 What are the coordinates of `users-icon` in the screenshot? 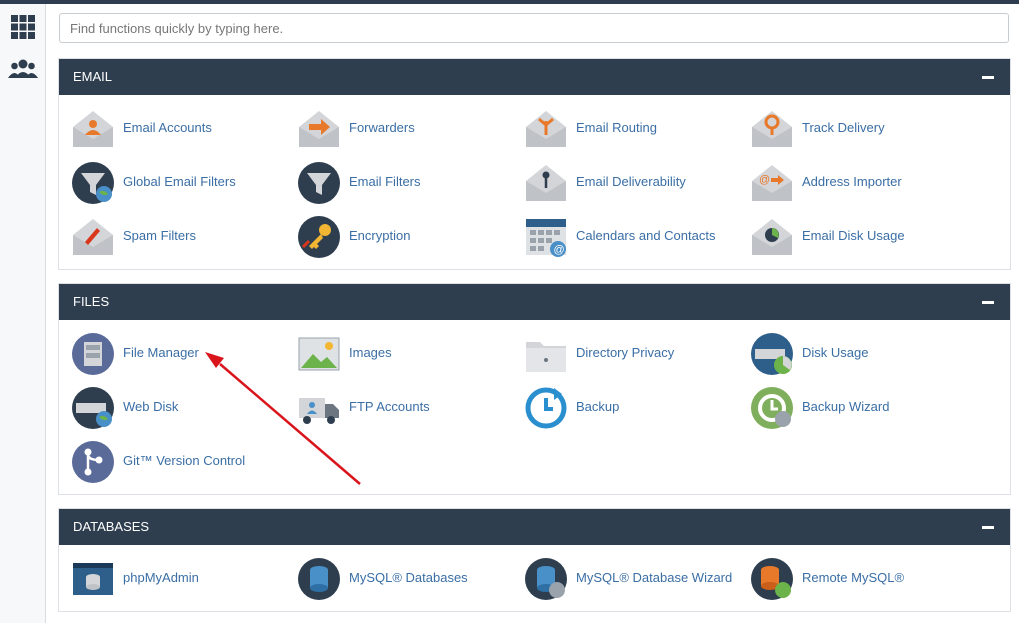 It's located at (23, 69).